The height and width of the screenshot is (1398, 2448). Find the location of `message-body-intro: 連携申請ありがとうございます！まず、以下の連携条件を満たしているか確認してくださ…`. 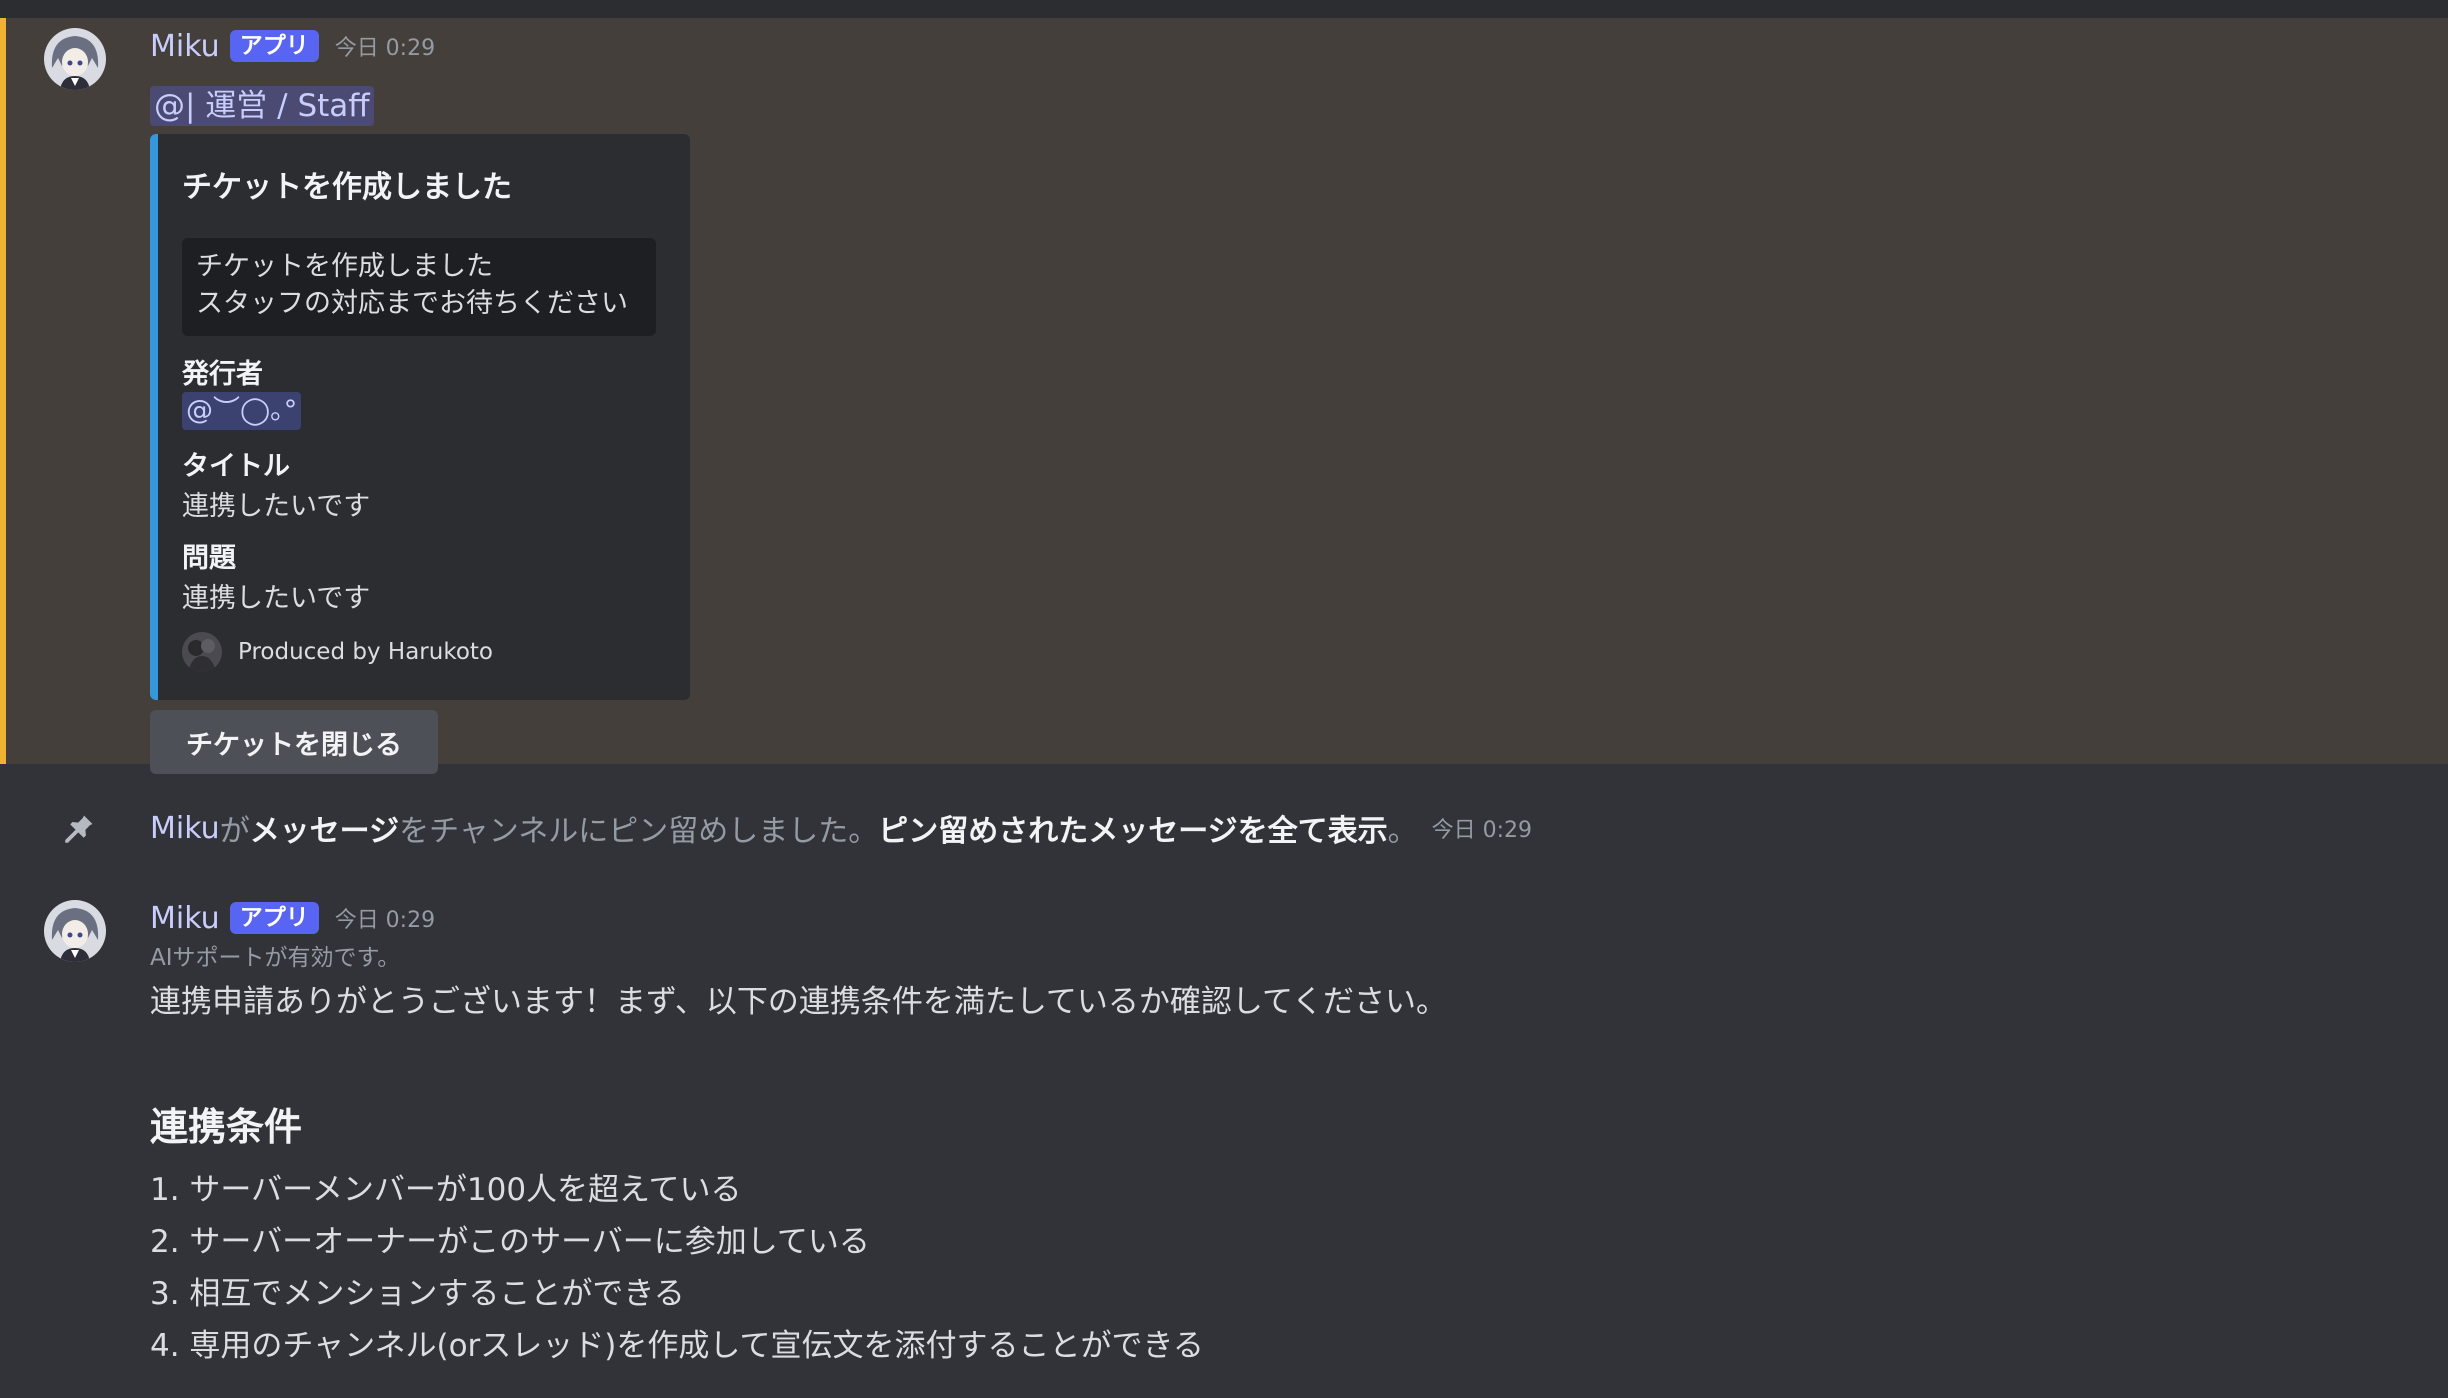

message-body-intro: 連携申請ありがとうございます！まず、以下の連携条件を満たしているか確認してくださ… is located at coordinates (799, 1002).